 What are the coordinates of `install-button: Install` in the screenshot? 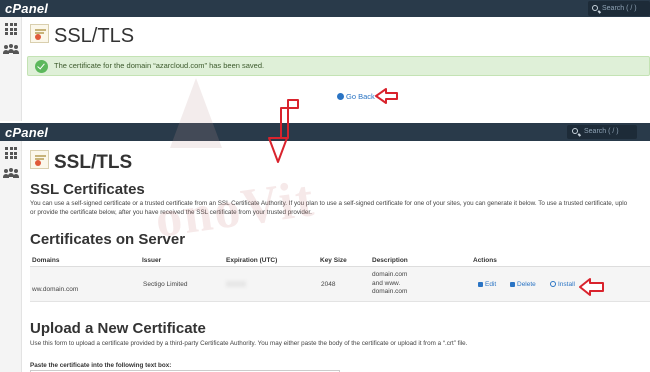 It's located at (562, 284).